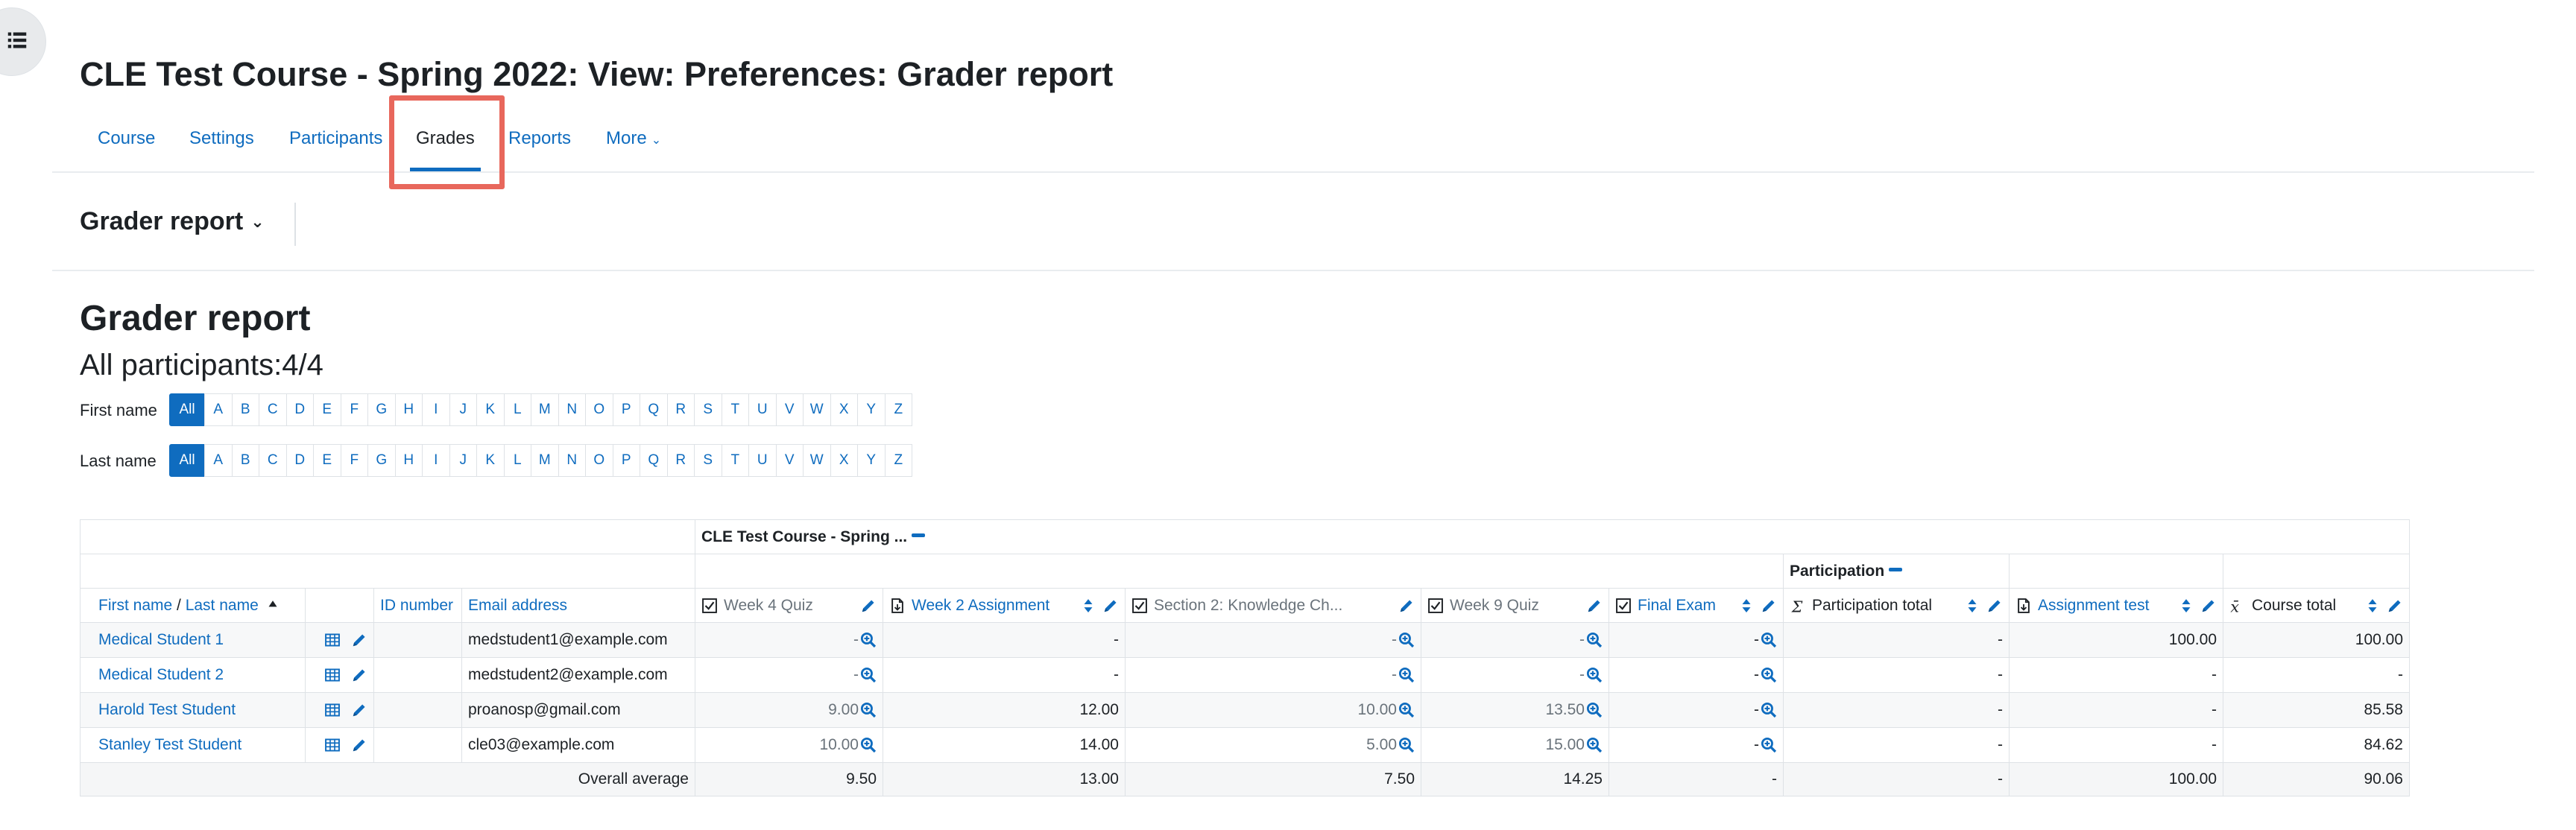 This screenshot has height=830, width=2576. I want to click on grade-cell: 12.00, so click(1004, 710).